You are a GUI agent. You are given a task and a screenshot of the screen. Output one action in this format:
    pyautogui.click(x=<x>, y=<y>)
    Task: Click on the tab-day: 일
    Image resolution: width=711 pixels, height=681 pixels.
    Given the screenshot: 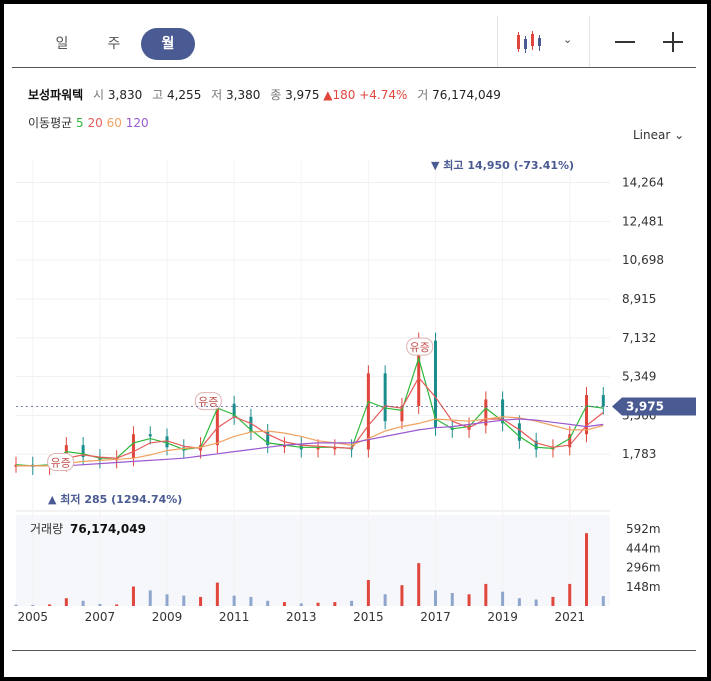 What is the action you would take?
    pyautogui.click(x=62, y=44)
    